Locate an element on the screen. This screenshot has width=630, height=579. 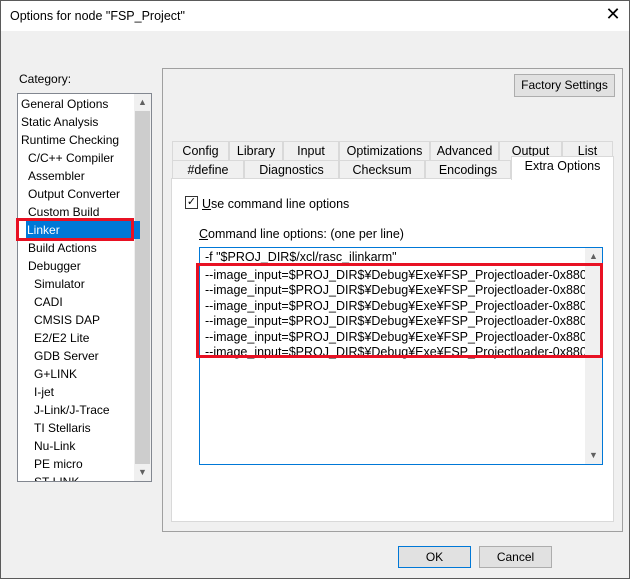
window-title: Options for node "FSP_Project" is located at coordinates (97, 16).